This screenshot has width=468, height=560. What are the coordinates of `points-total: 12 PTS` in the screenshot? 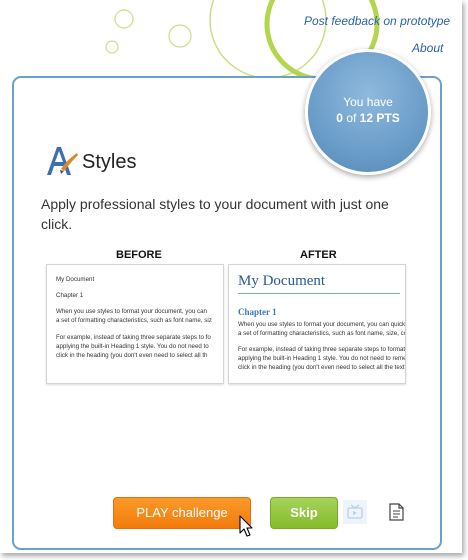 It's located at (379, 118).